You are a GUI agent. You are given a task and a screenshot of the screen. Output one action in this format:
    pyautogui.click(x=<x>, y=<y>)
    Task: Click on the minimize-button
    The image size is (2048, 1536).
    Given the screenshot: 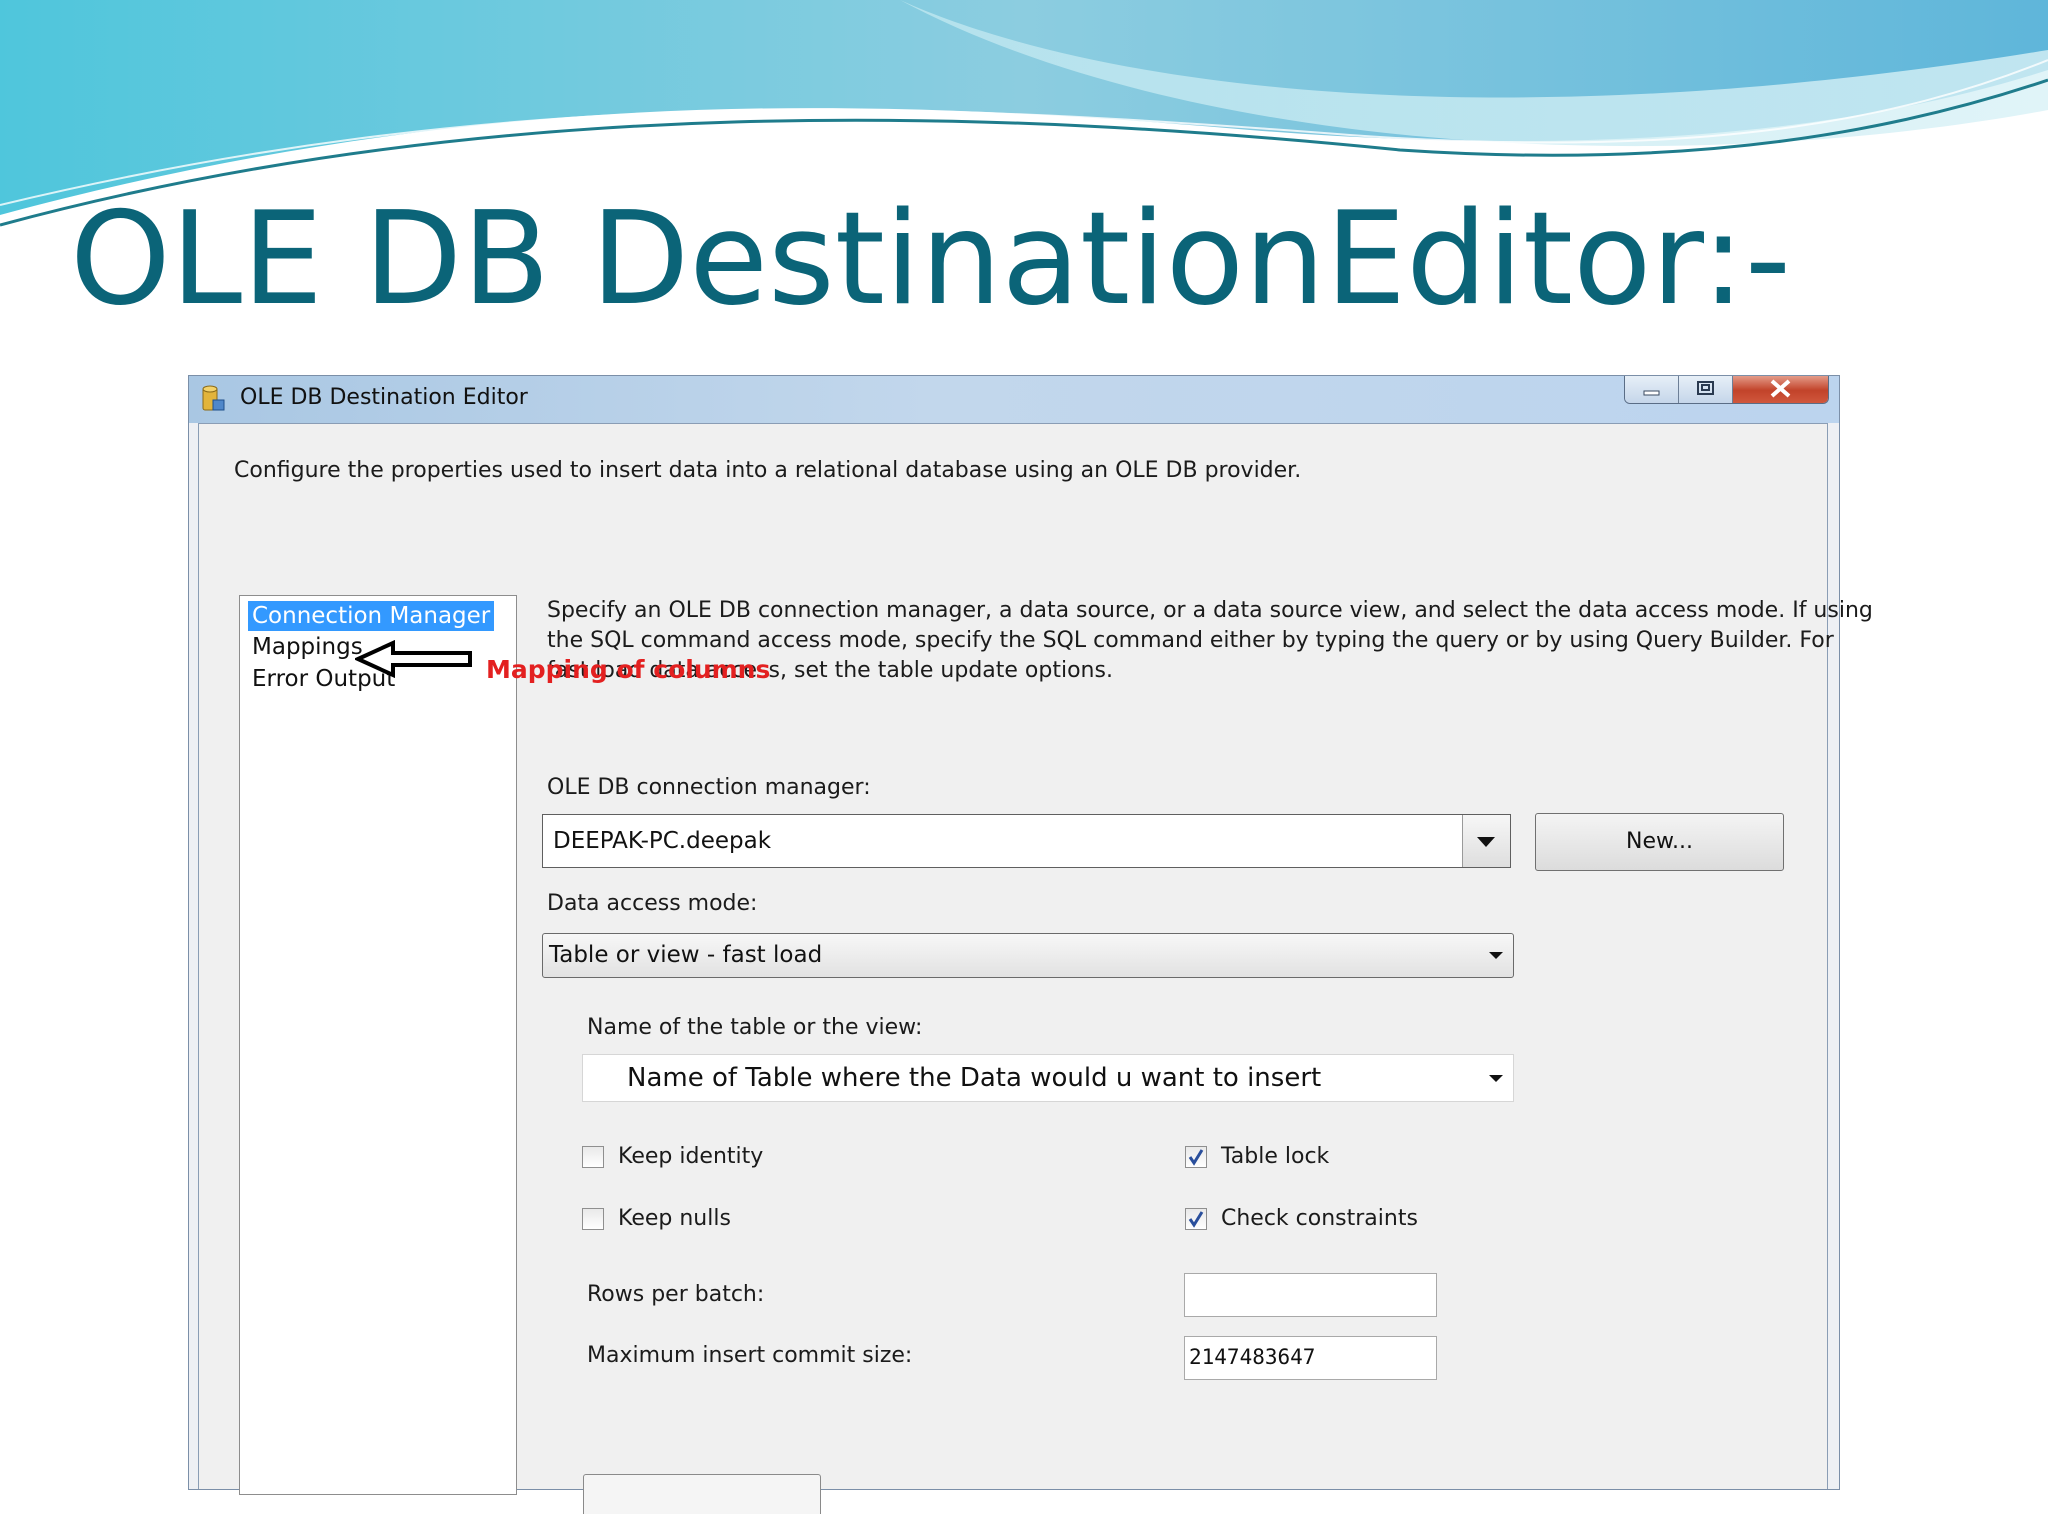 What is the action you would take?
    pyautogui.click(x=1652, y=389)
    